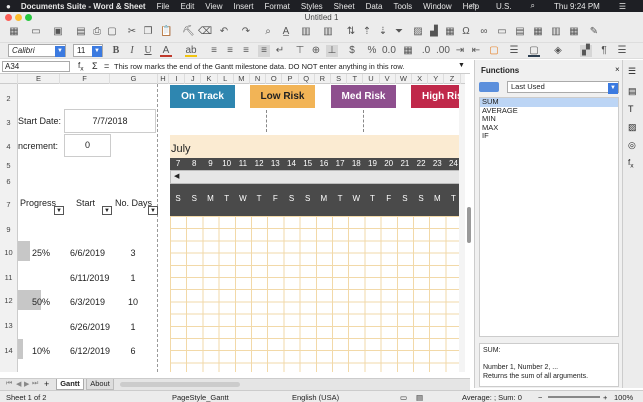  Describe the element at coordinates (403, 397) in the screenshot. I see `selection-mode-icon: ▭` at that location.